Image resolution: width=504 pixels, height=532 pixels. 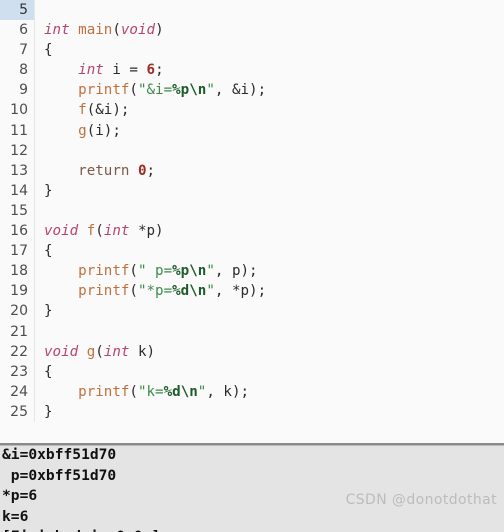 I want to click on line-number-17: 17, so click(x=17, y=251).